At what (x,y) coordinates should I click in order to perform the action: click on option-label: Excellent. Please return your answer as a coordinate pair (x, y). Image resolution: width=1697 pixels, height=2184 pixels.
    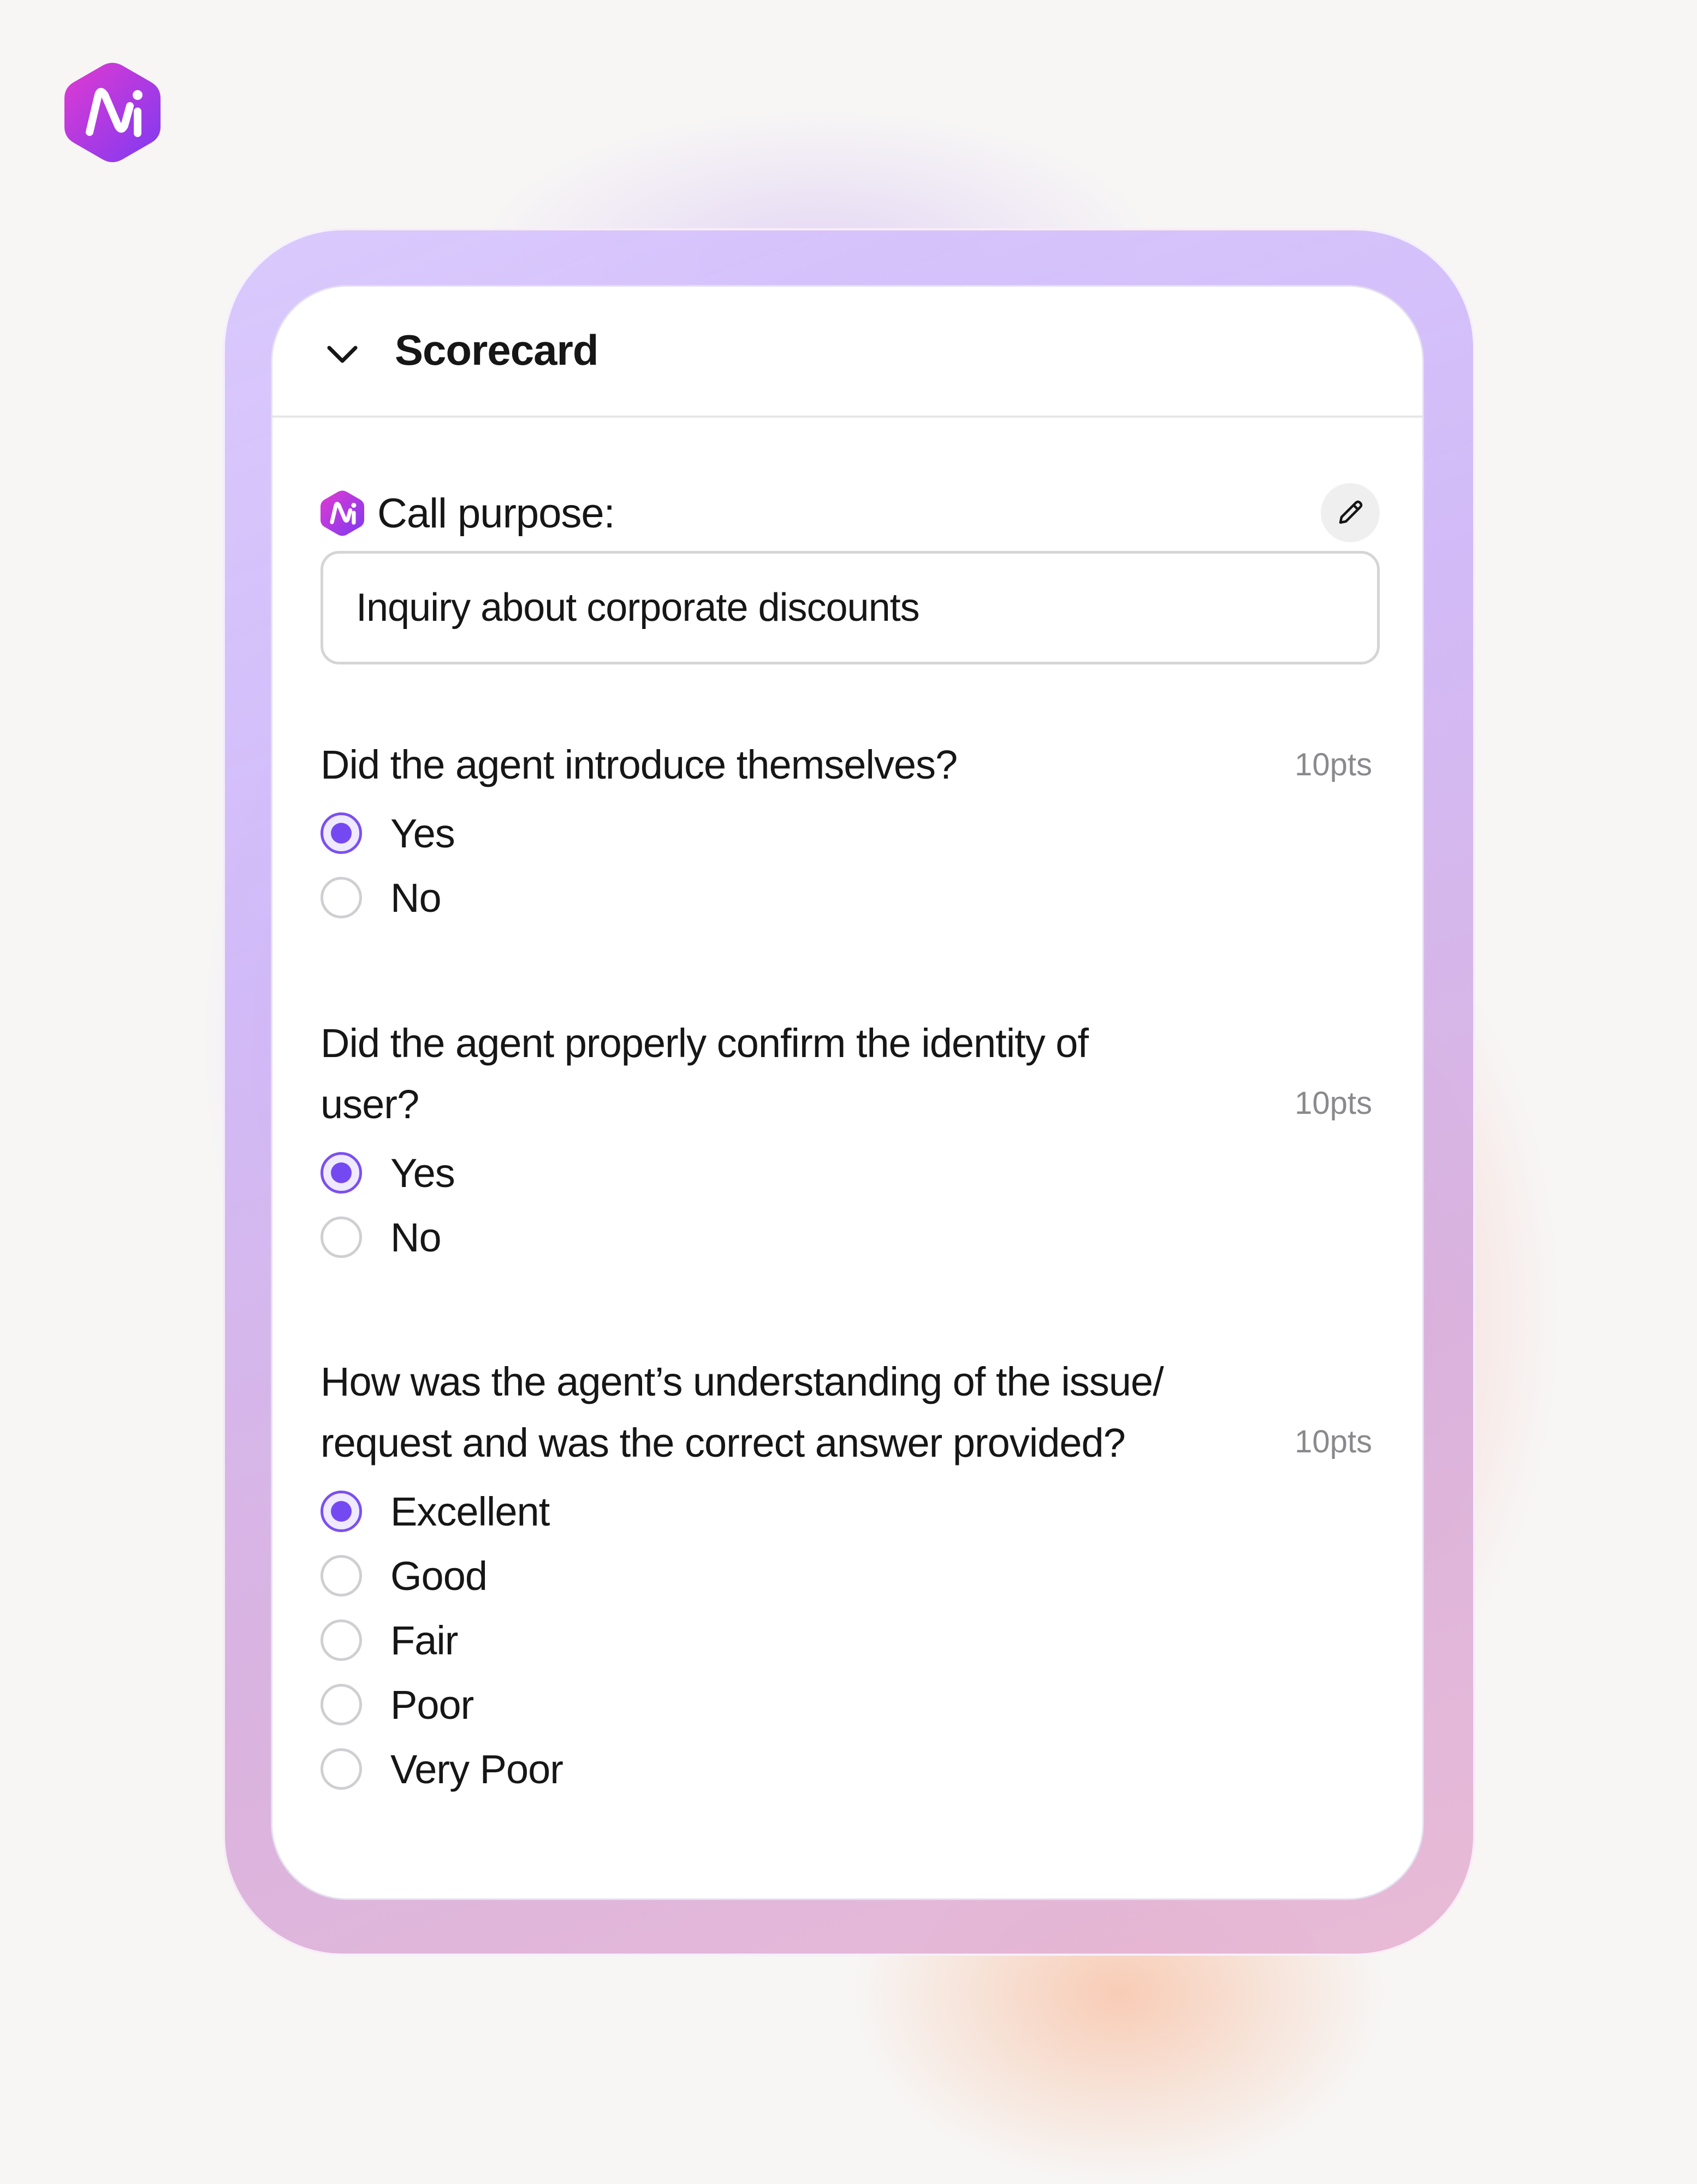
    Looking at the image, I should click on (470, 1511).